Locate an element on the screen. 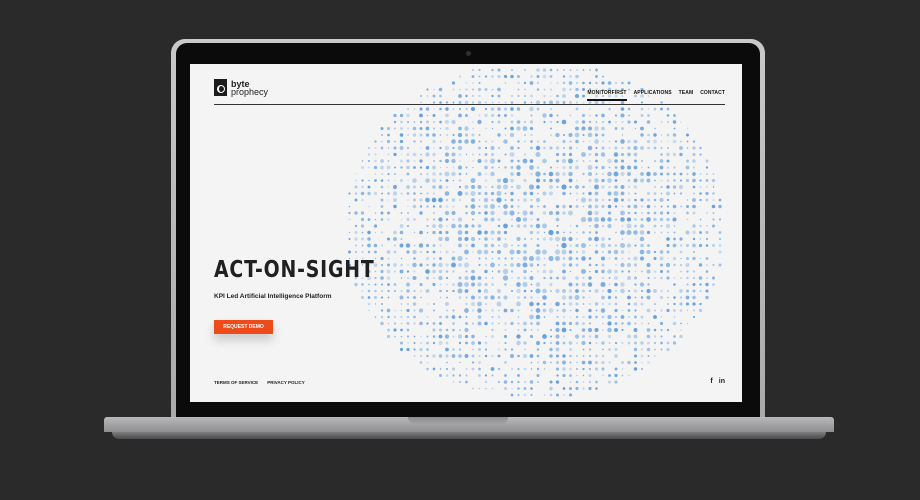 The height and width of the screenshot is (500, 920). request-demo-button: REQUEST DEMO is located at coordinates (243, 327).